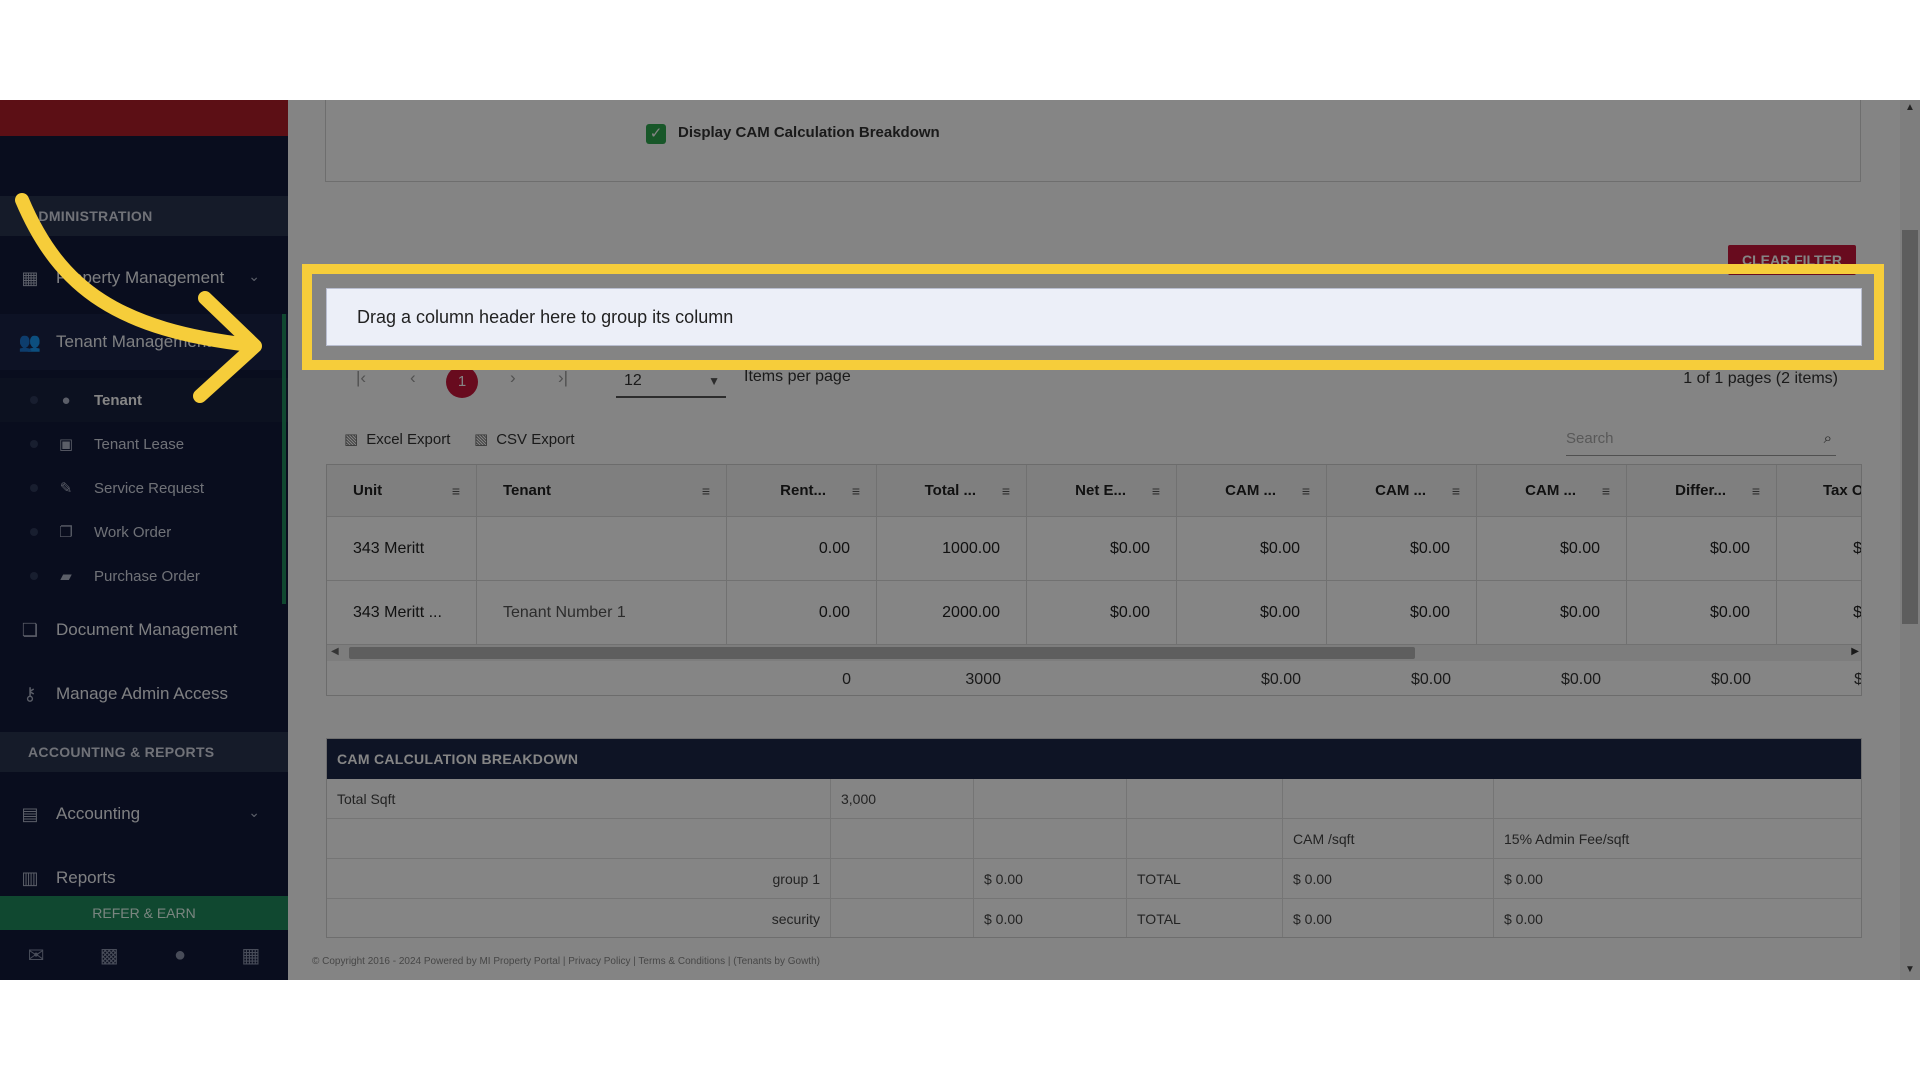 The height and width of the screenshot is (1080, 1920). Describe the element at coordinates (633, 380) in the screenshot. I see `per-page-value: 12` at that location.